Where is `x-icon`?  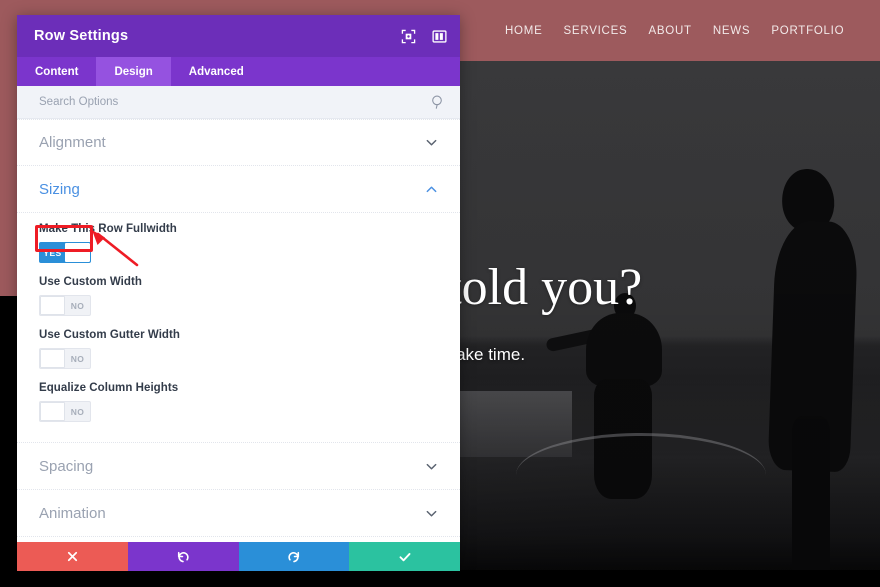
x-icon is located at coordinates (72, 556).